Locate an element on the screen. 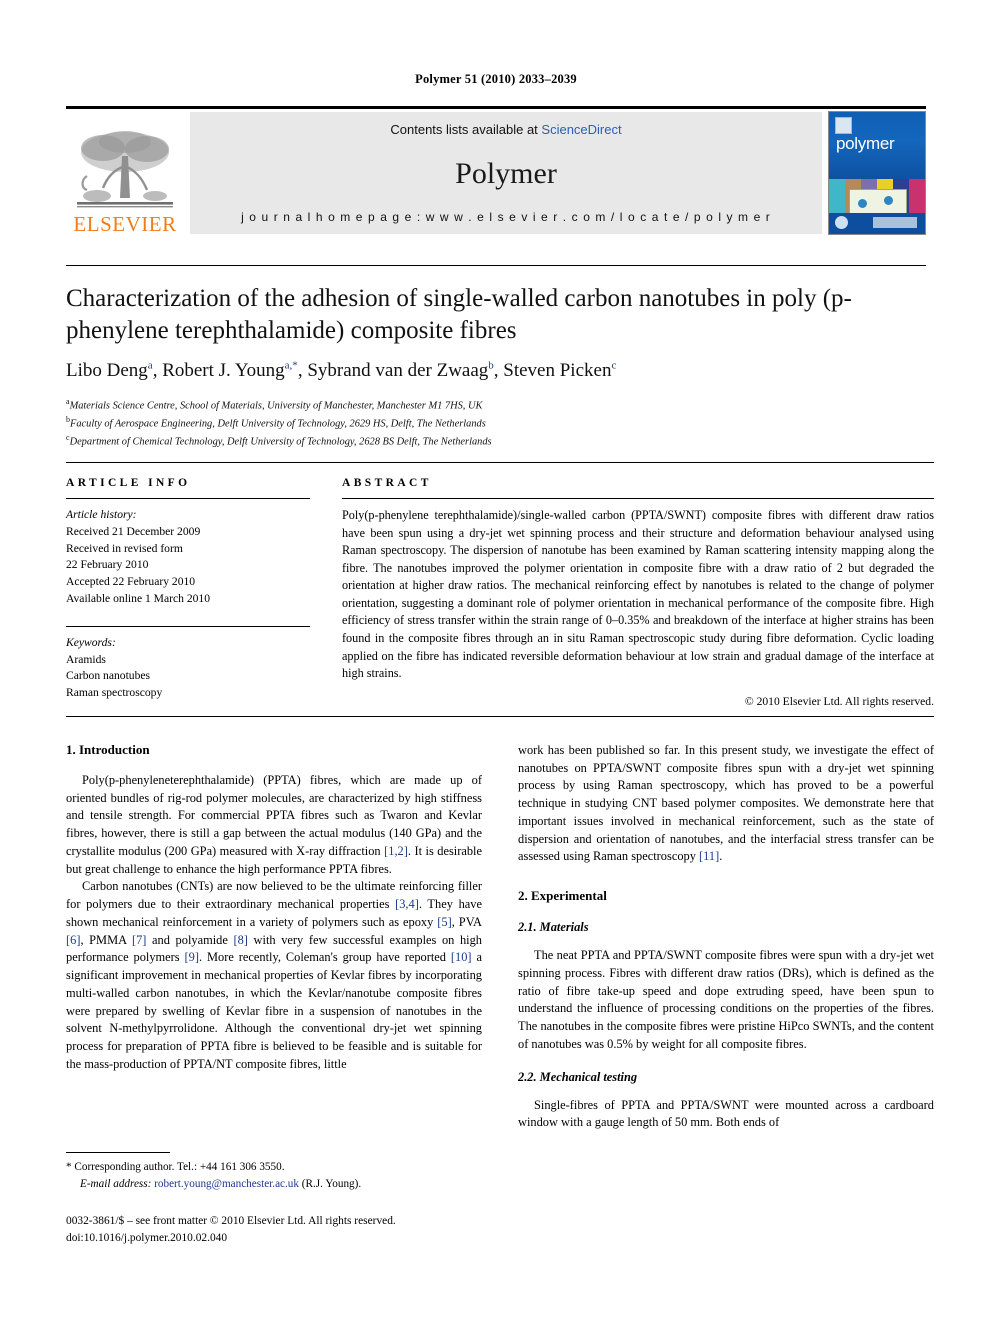  section-heading-experimental: 2. Experimental is located at coordinates (562, 896).